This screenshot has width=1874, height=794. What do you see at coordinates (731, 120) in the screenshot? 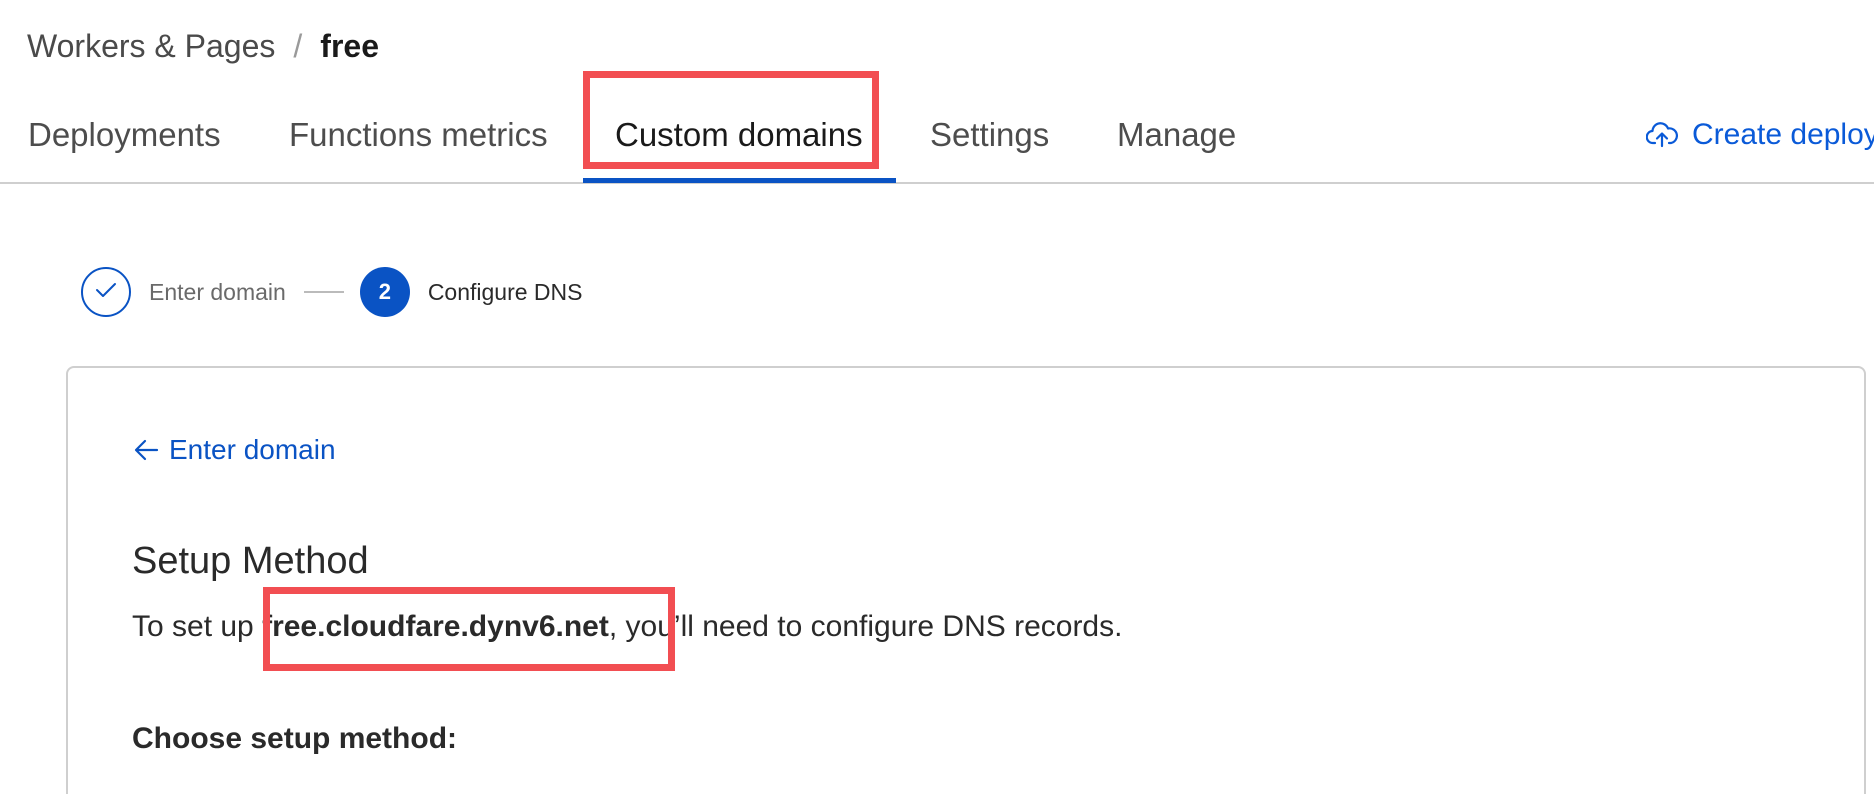
I see `tab-highlight-annotation` at bounding box center [731, 120].